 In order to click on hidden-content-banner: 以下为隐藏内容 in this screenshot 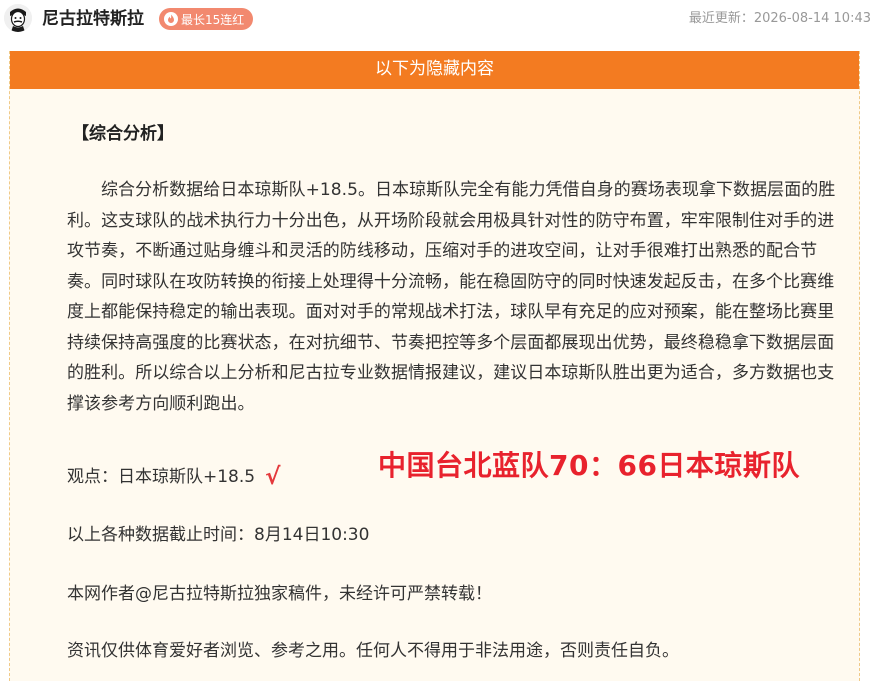, I will do `click(434, 70)`.